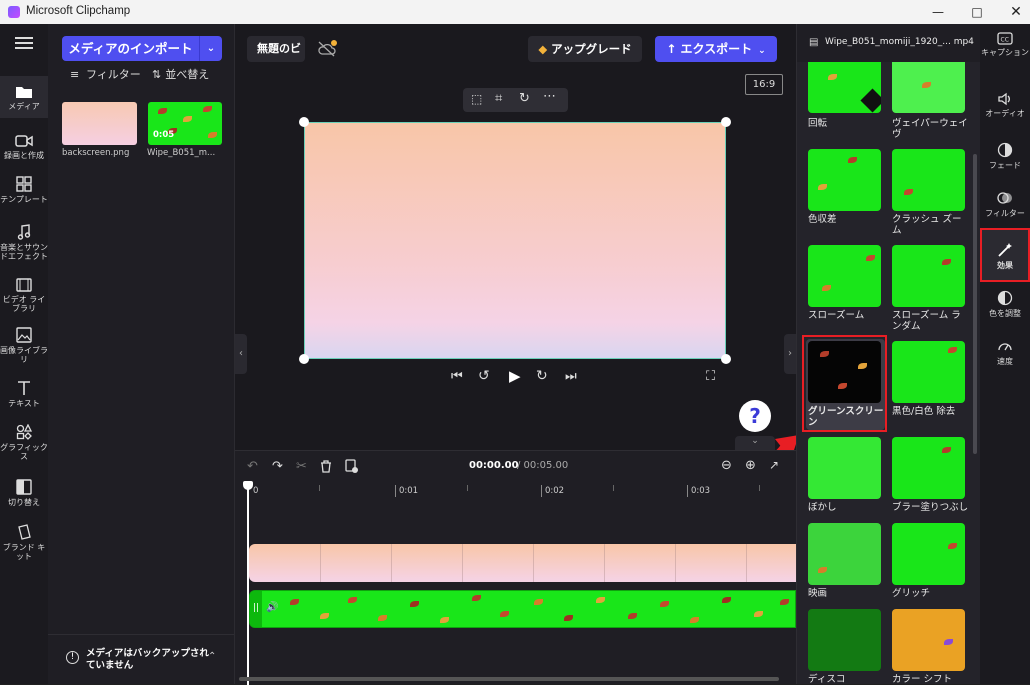 Image resolution: width=1030 pixels, height=685 pixels. Describe the element at coordinates (24, 487) in the screenshot. I see `transition-icon` at that location.